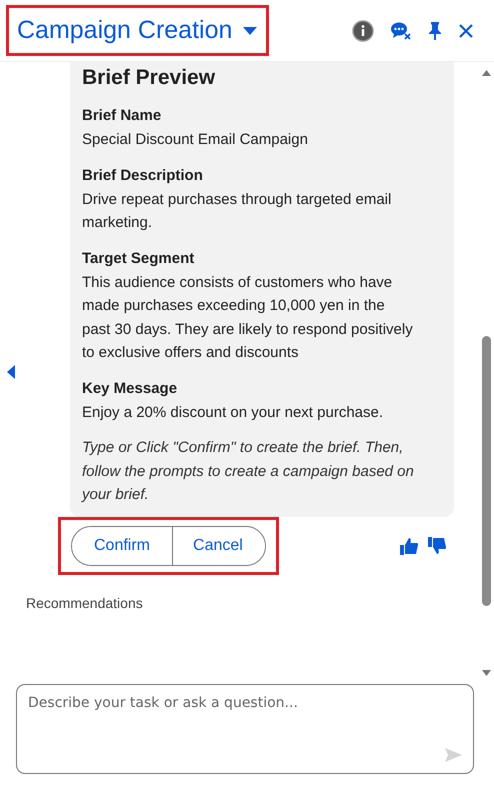 This screenshot has width=494, height=786. What do you see at coordinates (137, 30) in the screenshot?
I see `title-dropdown: Campaign Creation` at bounding box center [137, 30].